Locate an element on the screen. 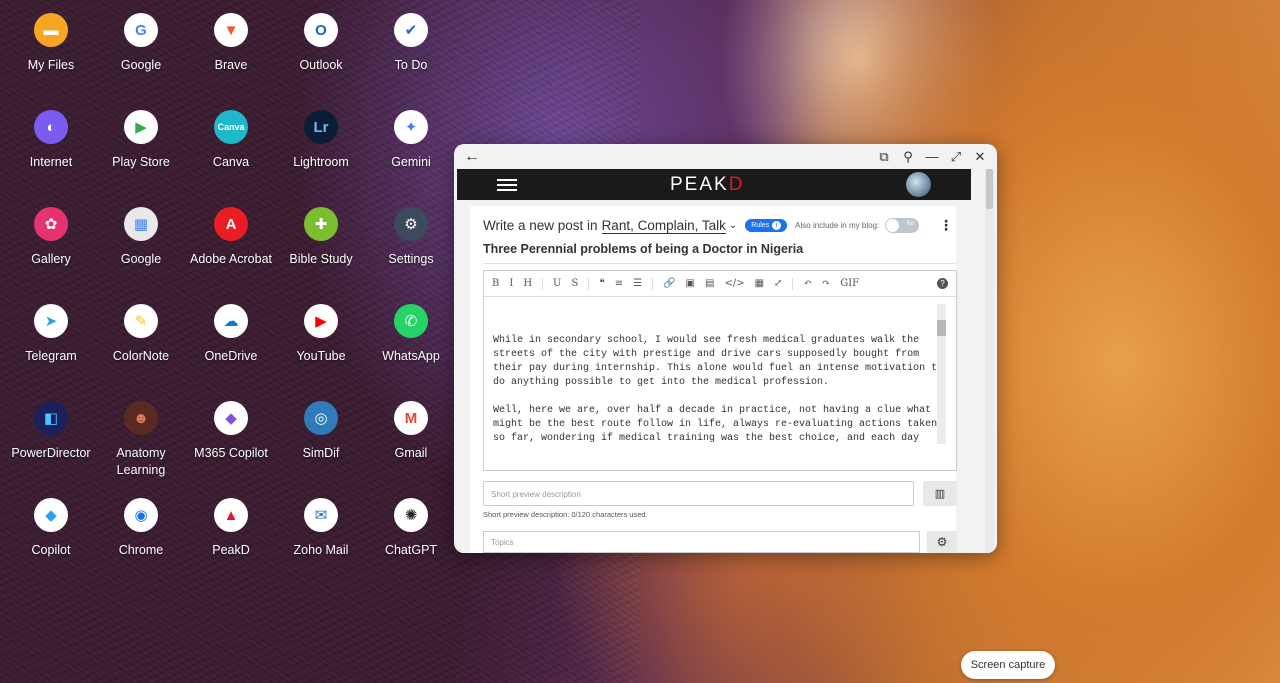 This screenshot has width=1280, height=683. undo-icon: ↶ is located at coordinates (807, 283).